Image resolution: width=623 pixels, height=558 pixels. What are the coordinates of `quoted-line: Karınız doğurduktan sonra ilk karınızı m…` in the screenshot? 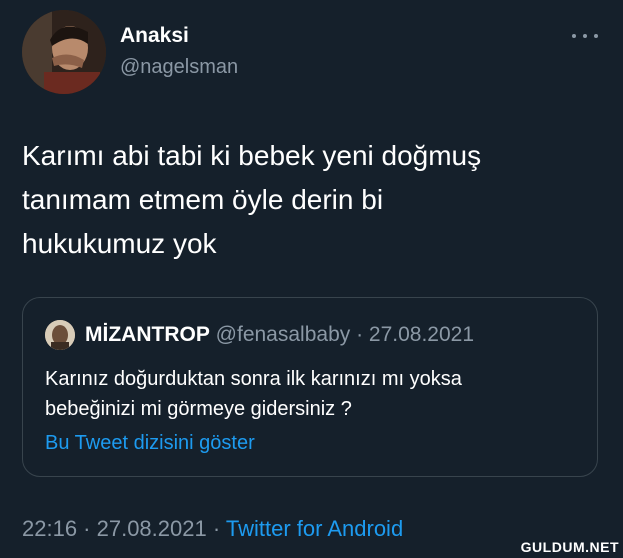 It's located at (253, 379).